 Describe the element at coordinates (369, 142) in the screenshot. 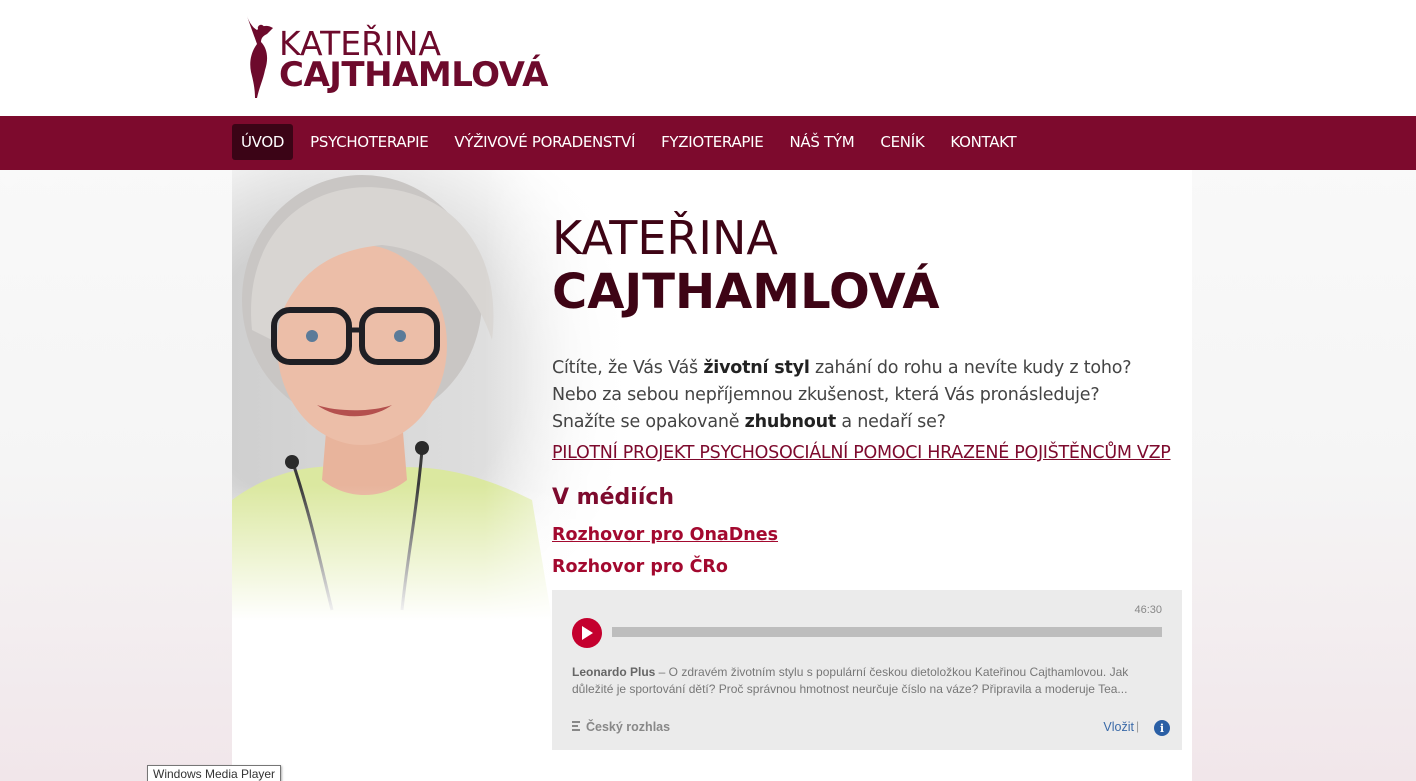

I see `nav-item-psychoterapie: PSYCHOTERAPIE` at that location.